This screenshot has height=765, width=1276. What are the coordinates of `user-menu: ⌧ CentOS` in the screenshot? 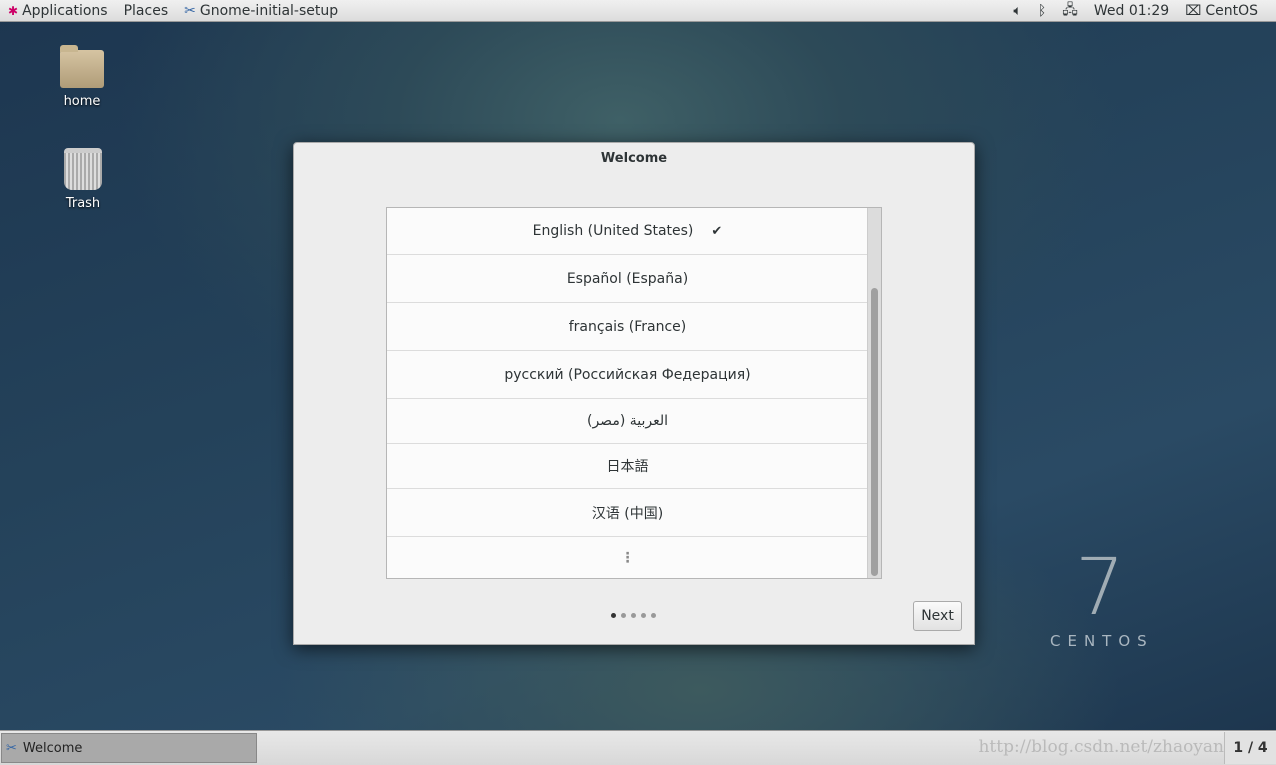 It's located at (1226, 11).